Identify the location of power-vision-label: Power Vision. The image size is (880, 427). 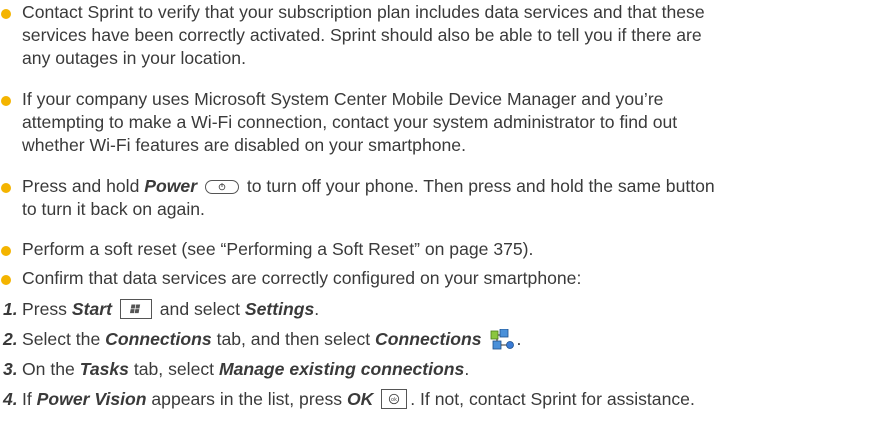
(91, 399).